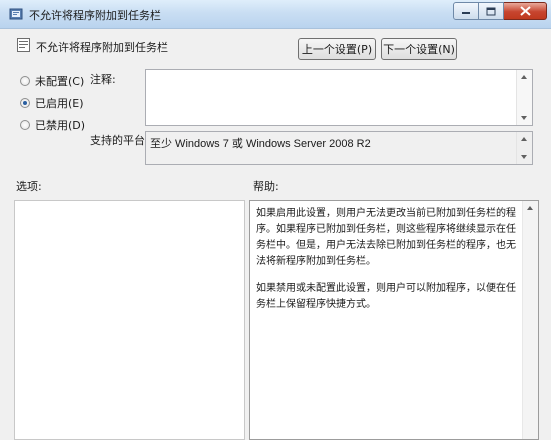 The image size is (551, 440). Describe the element at coordinates (524, 97) in the screenshot. I see `comment-scrollbar` at that location.